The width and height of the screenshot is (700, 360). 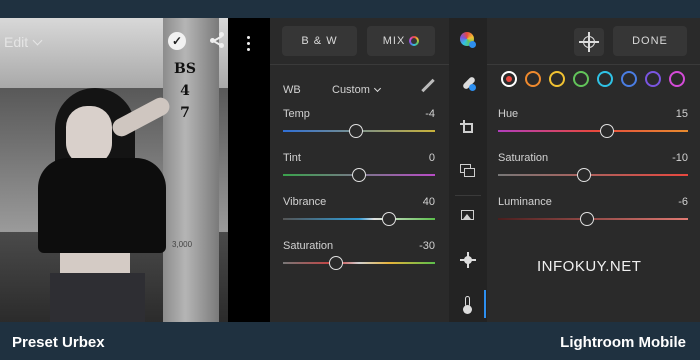 I want to click on sign-line-1: BS, so click(x=185, y=69).